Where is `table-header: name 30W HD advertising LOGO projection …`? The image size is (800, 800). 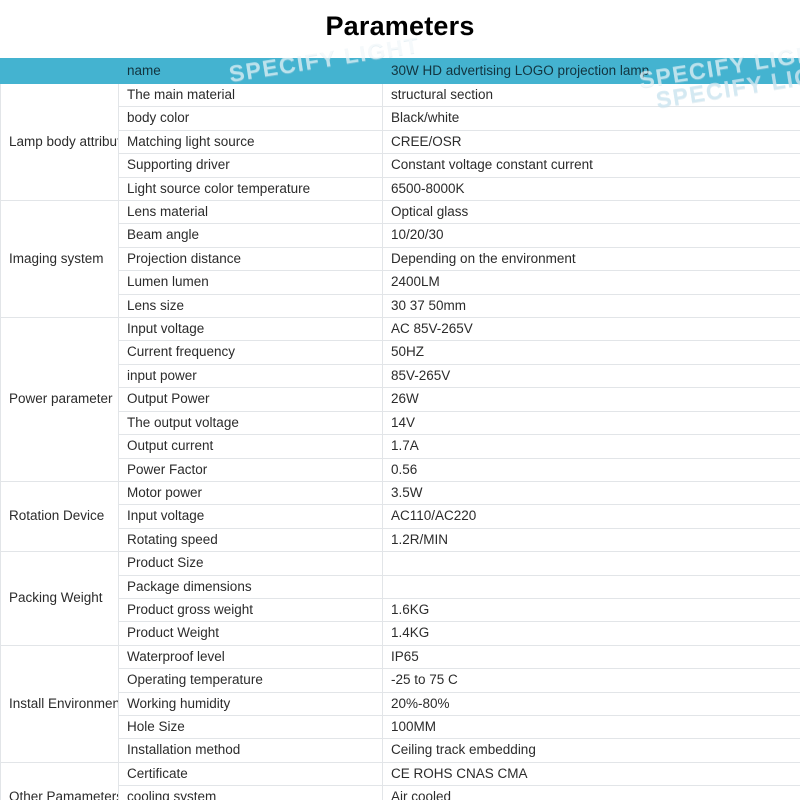 table-header: name 30W HD advertising LOGO projection … is located at coordinates (400, 71).